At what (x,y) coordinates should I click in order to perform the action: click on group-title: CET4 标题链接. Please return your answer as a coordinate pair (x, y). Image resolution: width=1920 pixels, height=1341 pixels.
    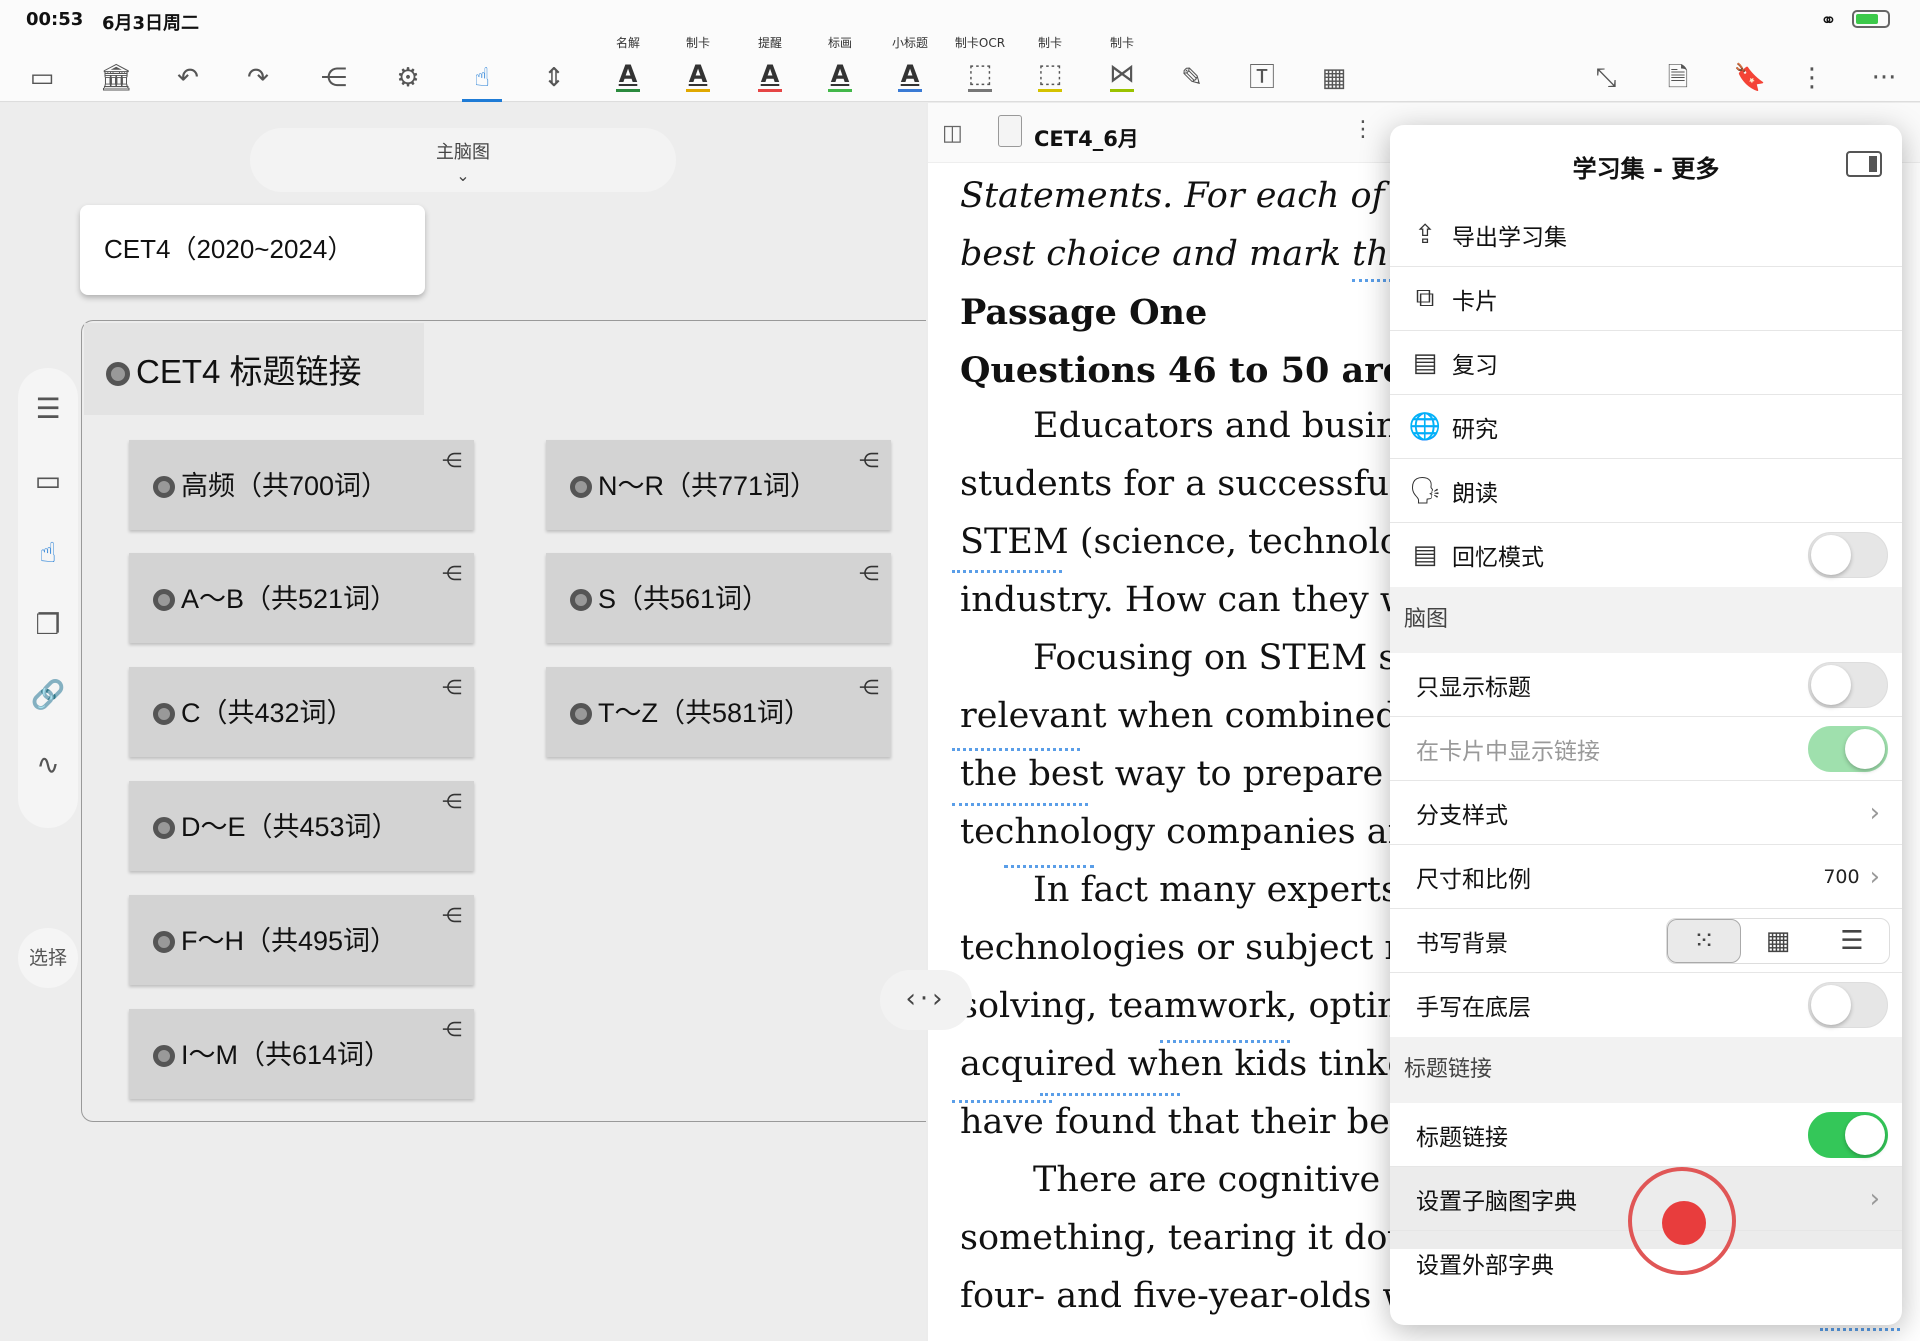
    Looking at the image, I should click on (254, 369).